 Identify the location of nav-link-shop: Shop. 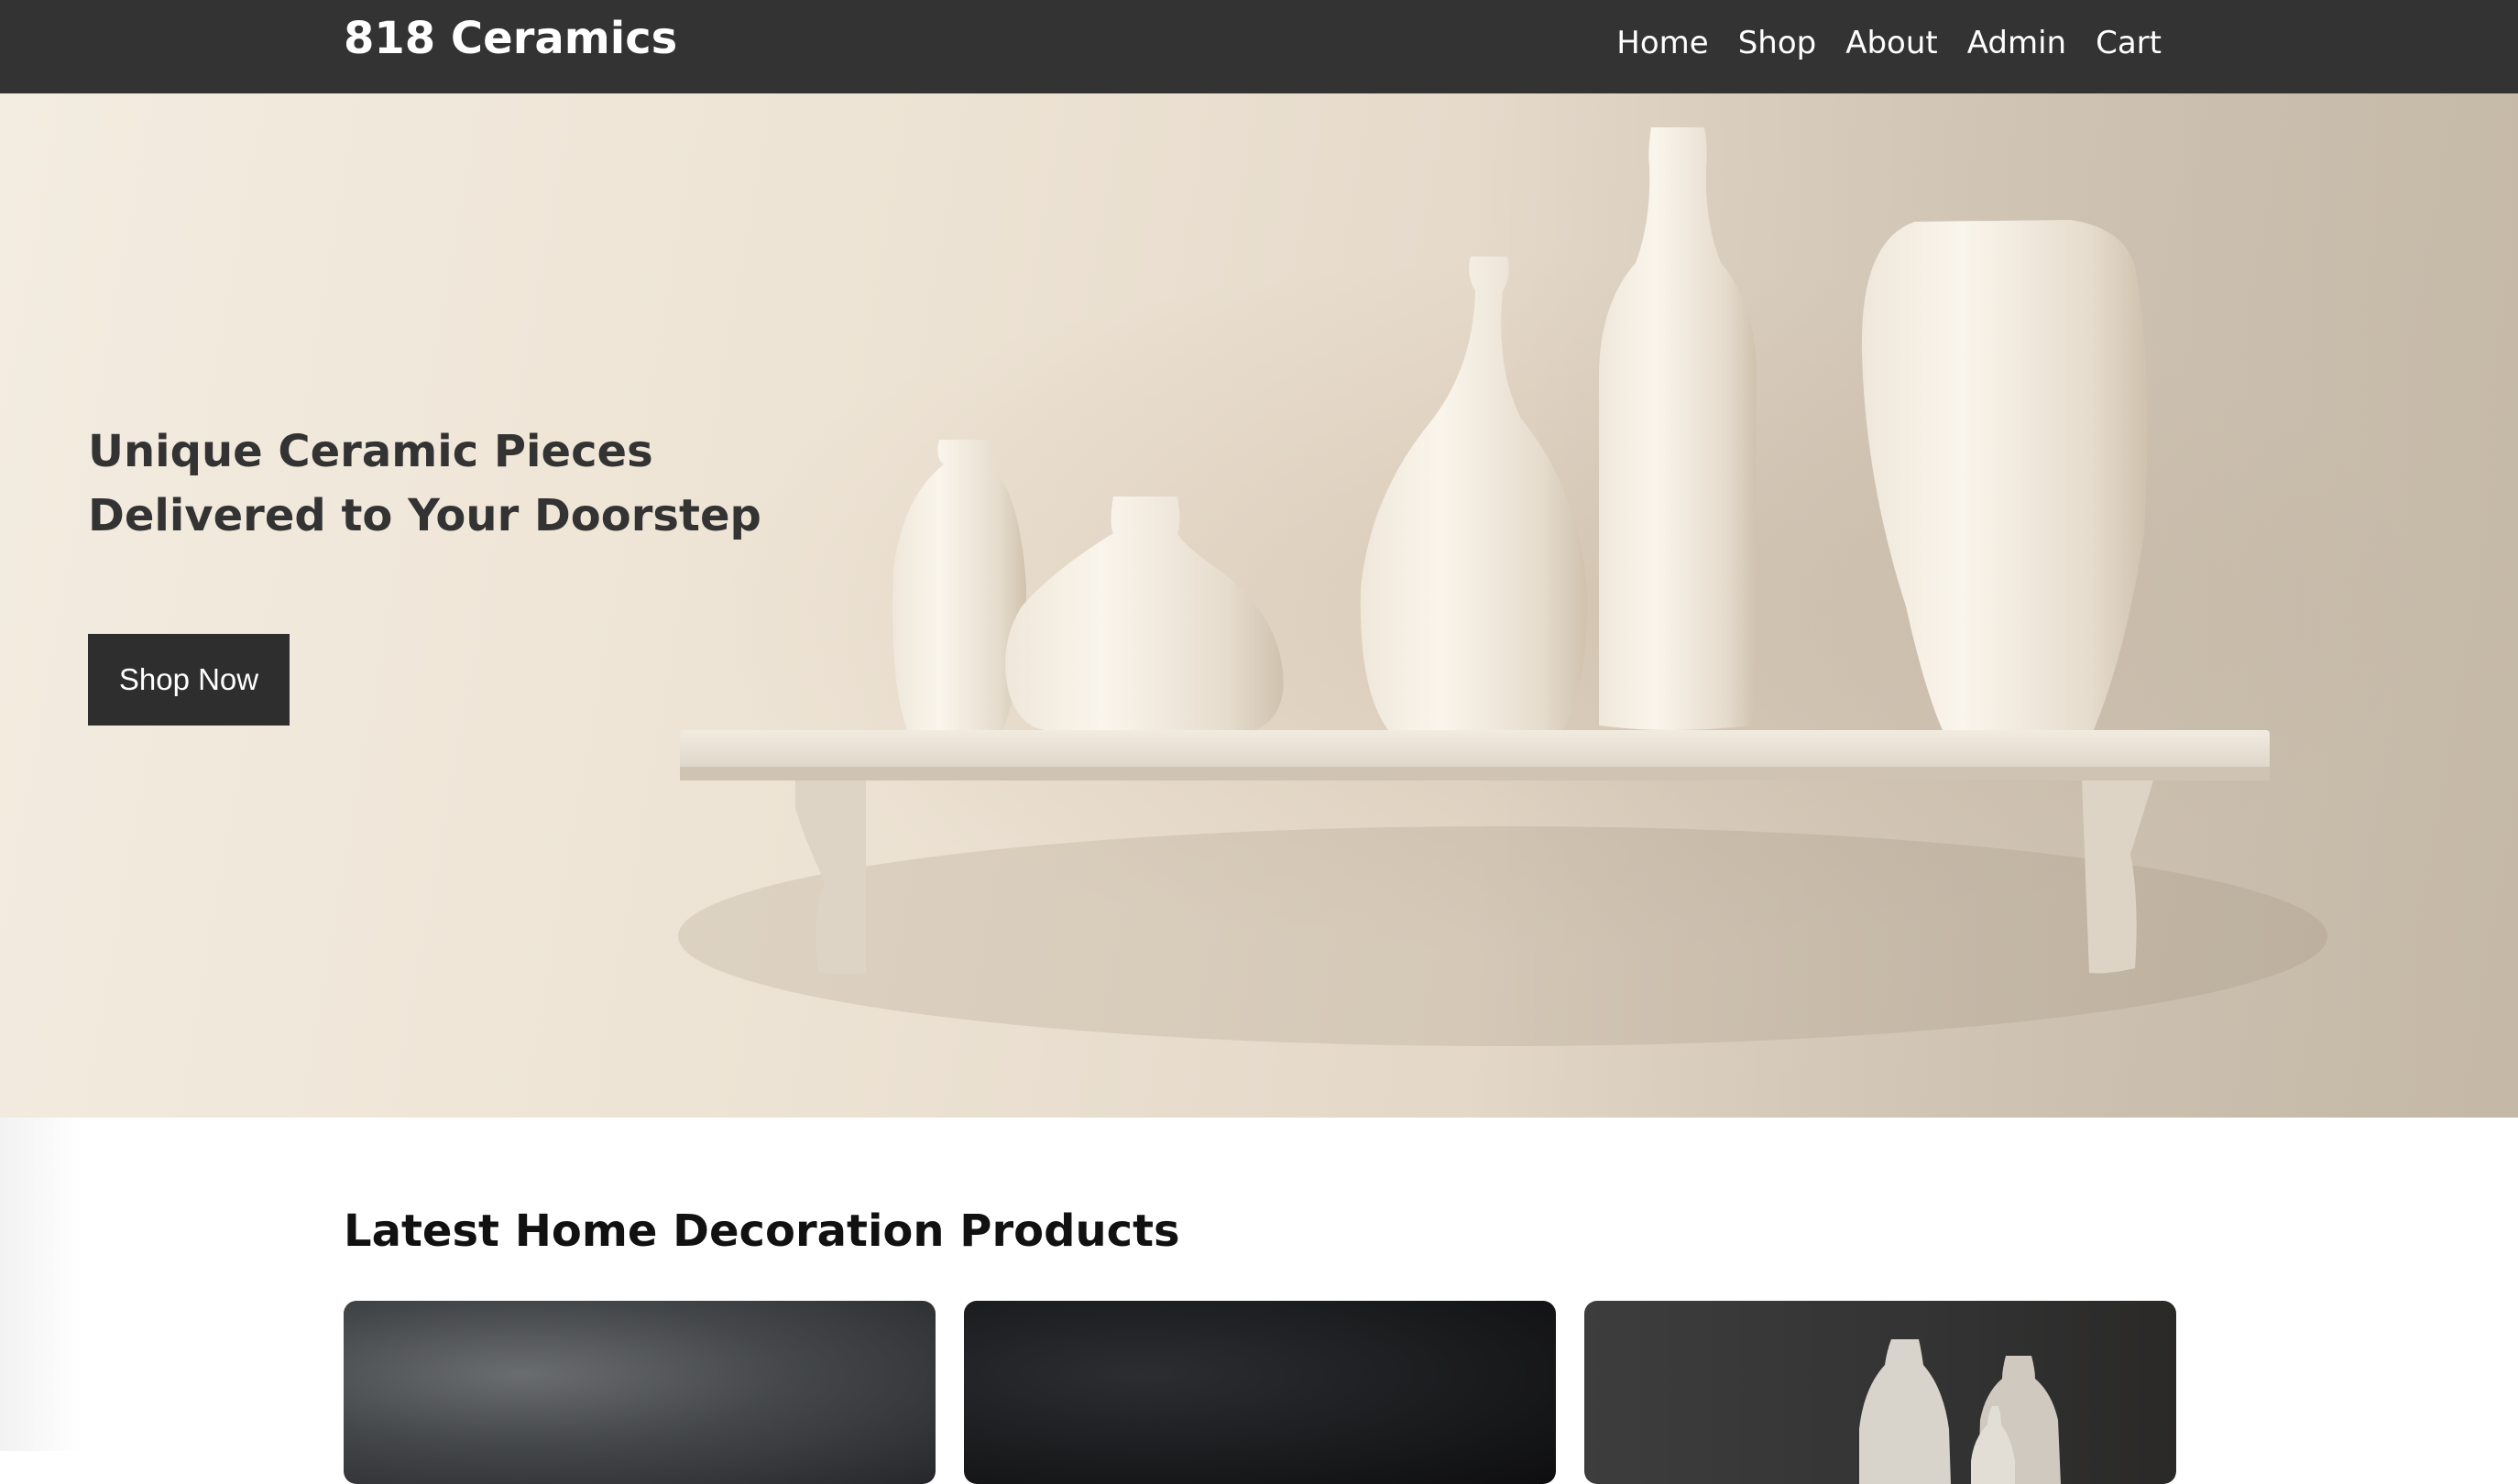
(1777, 43).